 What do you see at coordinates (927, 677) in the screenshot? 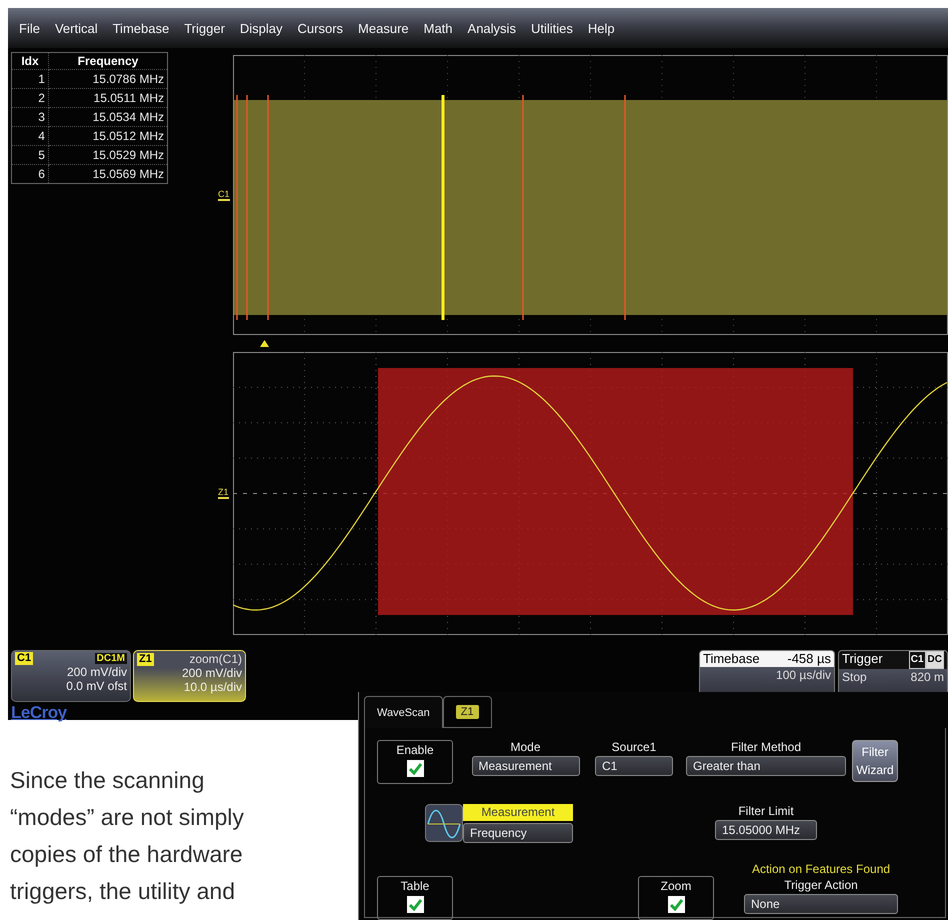
I see `trigger-threshold: 820 m` at bounding box center [927, 677].